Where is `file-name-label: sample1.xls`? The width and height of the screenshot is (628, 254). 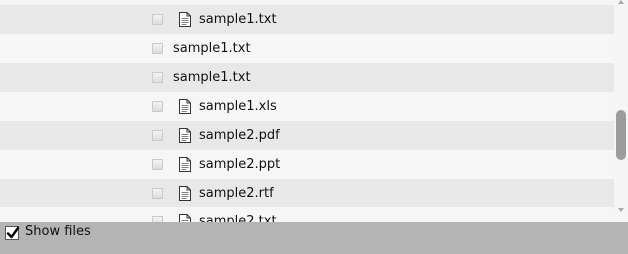
file-name-label: sample1.xls is located at coordinates (238, 106).